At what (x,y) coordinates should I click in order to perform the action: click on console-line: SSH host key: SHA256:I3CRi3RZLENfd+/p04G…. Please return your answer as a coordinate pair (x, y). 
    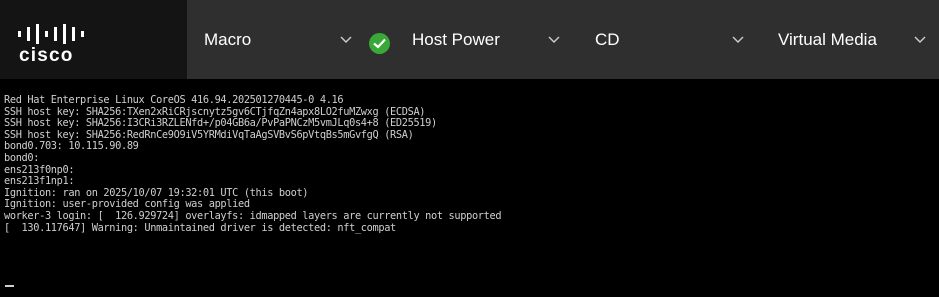
    Looking at the image, I should click on (220, 123).